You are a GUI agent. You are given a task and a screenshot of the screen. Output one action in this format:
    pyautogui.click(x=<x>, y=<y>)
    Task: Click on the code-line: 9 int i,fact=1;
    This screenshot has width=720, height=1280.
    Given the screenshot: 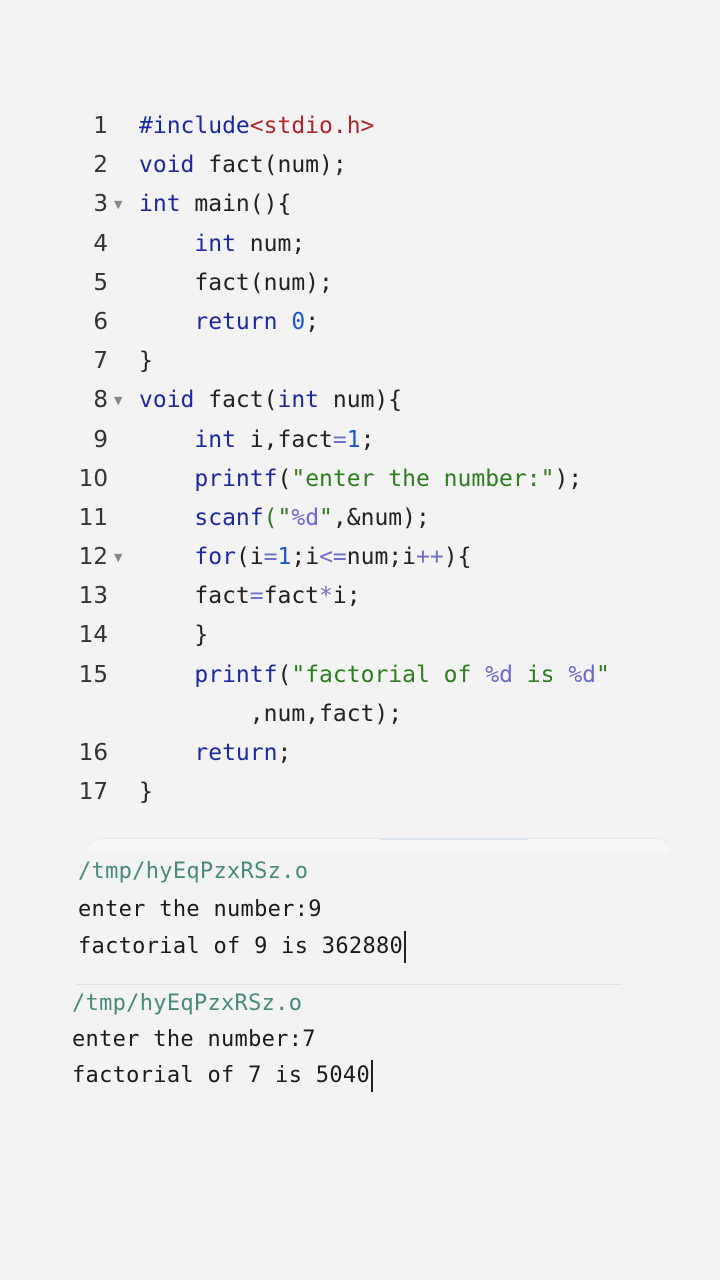 What is the action you would take?
    pyautogui.click(x=360, y=440)
    